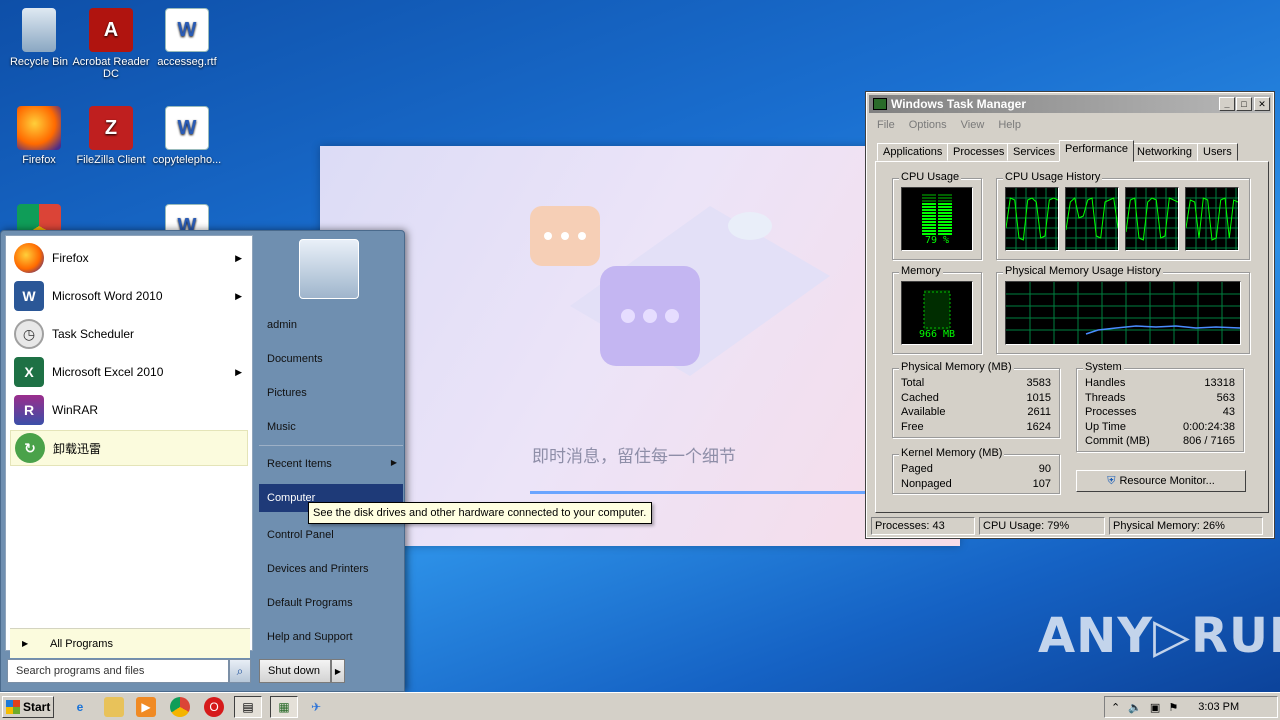 The image size is (1280, 720). Describe the element at coordinates (1209, 427) in the screenshot. I see `sys-uptime-value: 0:00:24:38` at that location.